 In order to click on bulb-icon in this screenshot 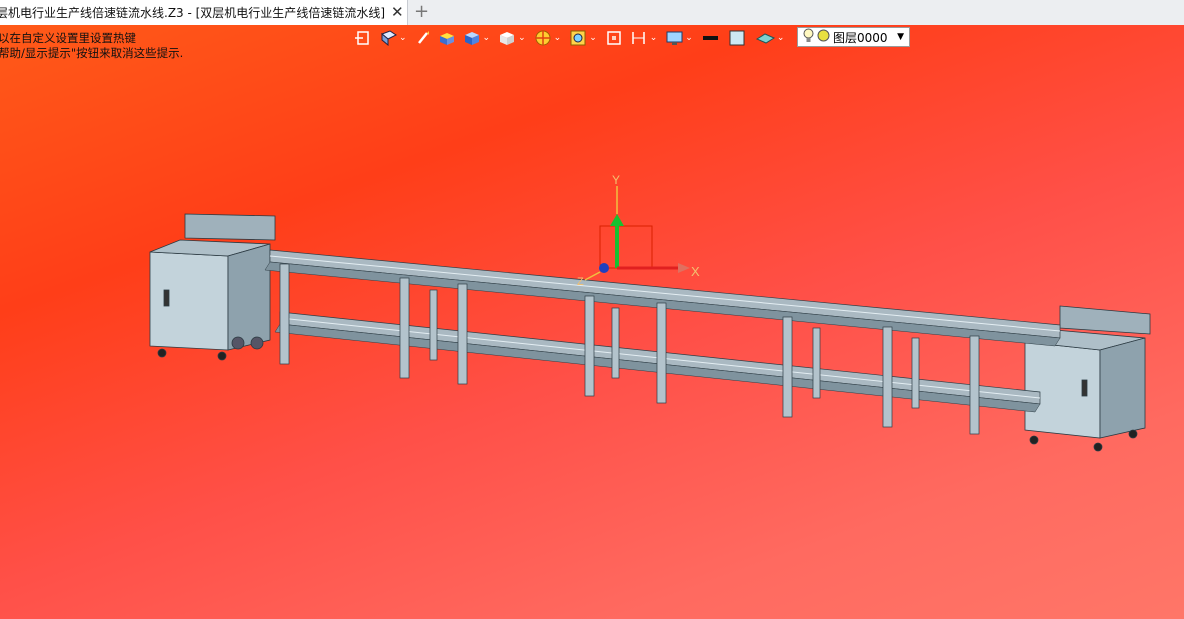, I will do `click(808, 37)`.